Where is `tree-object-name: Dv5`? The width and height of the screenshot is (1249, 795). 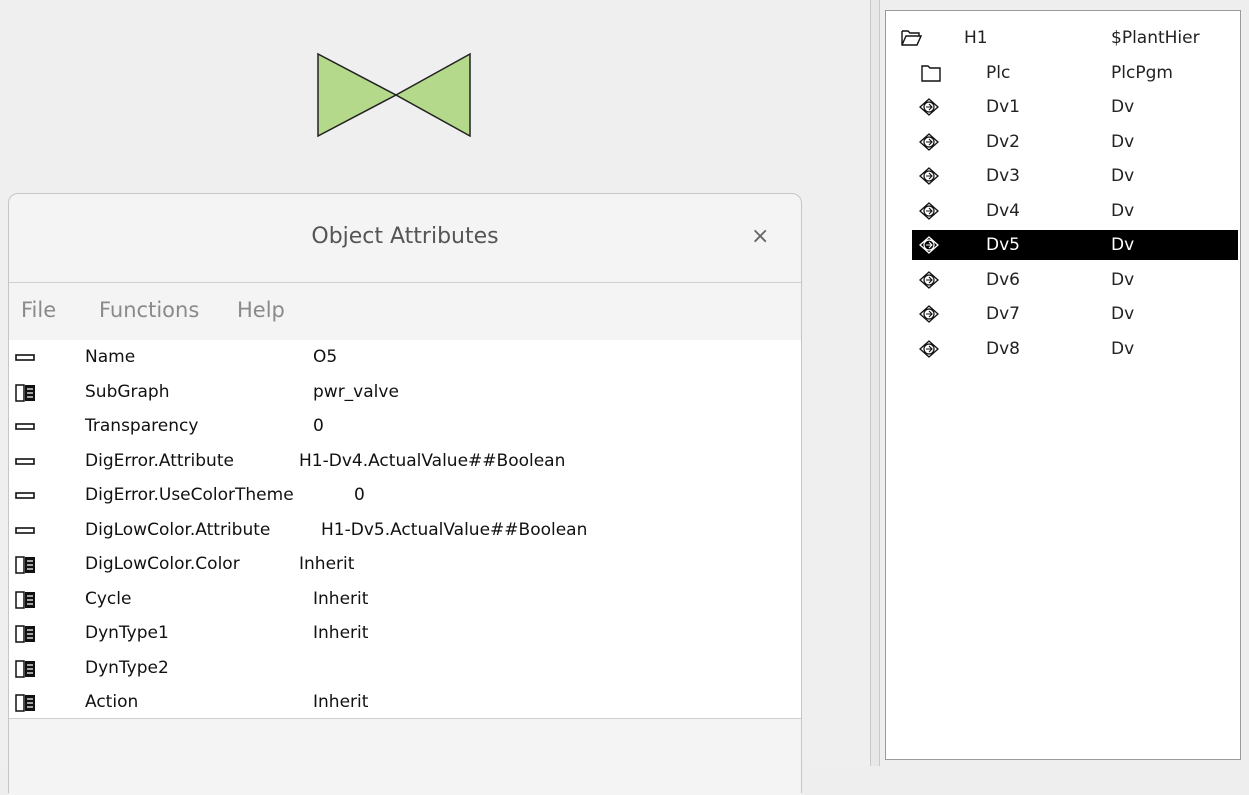 tree-object-name: Dv5 is located at coordinates (1003, 245).